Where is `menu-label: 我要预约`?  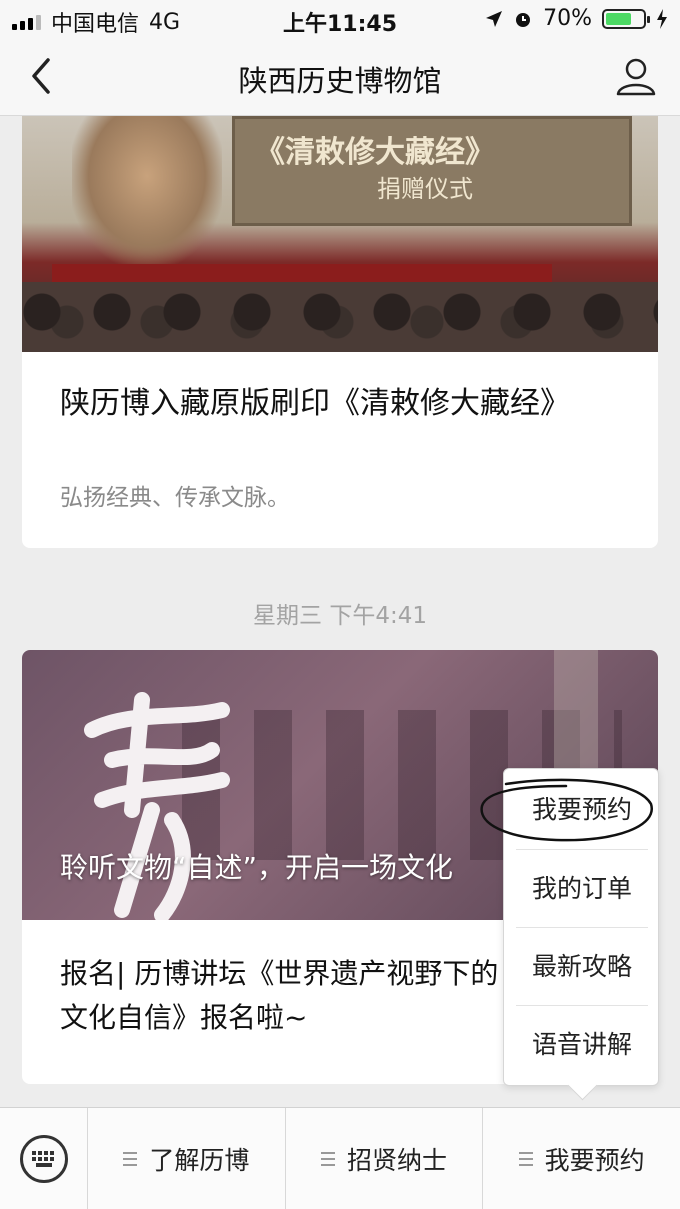
menu-label: 我要预约 is located at coordinates (594, 1160).